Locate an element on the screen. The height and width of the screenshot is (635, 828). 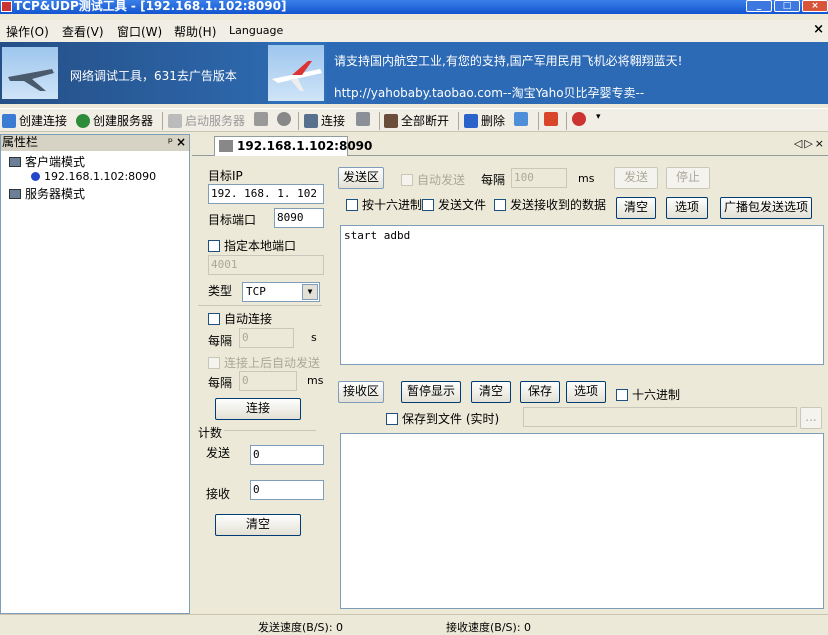
delete-button: 删除 is located at coordinates (484, 120).